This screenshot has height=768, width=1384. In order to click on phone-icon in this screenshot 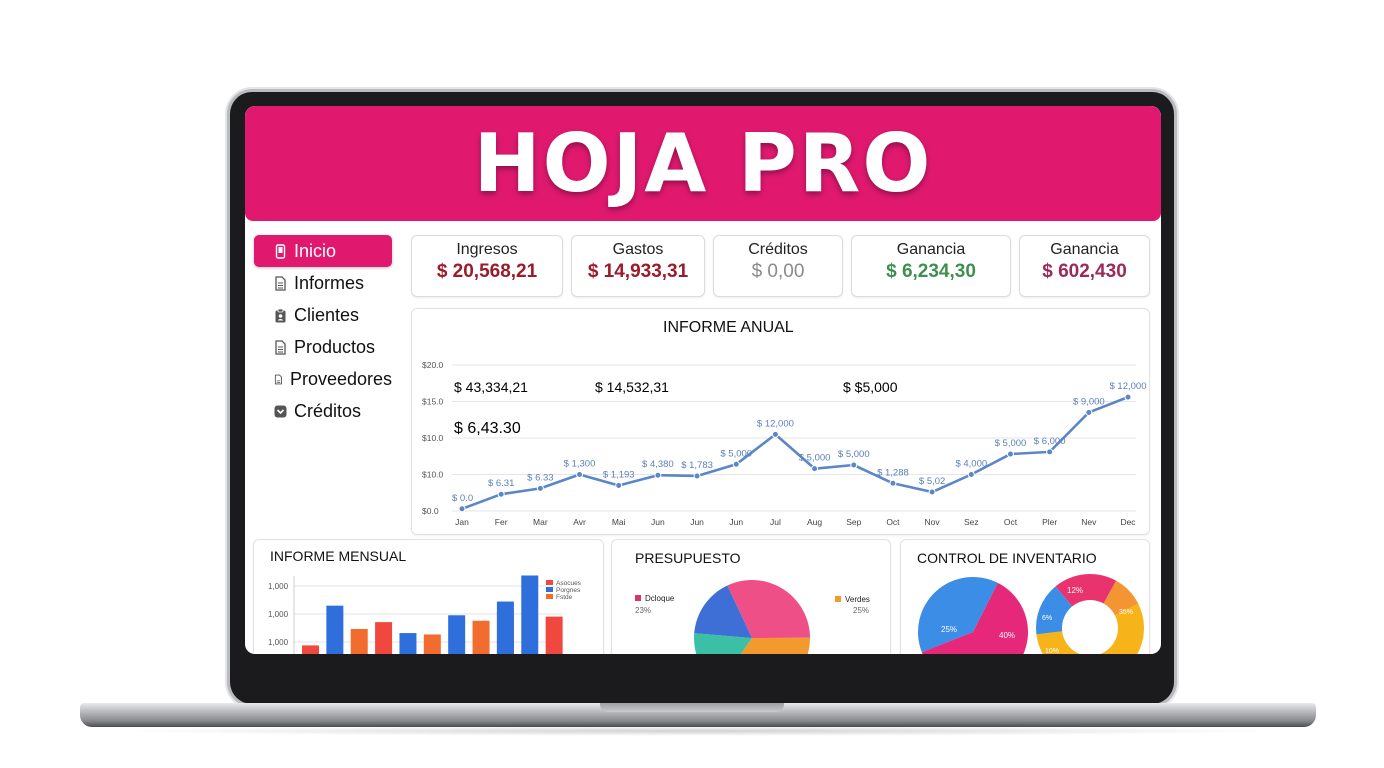, I will do `click(280, 251)`.